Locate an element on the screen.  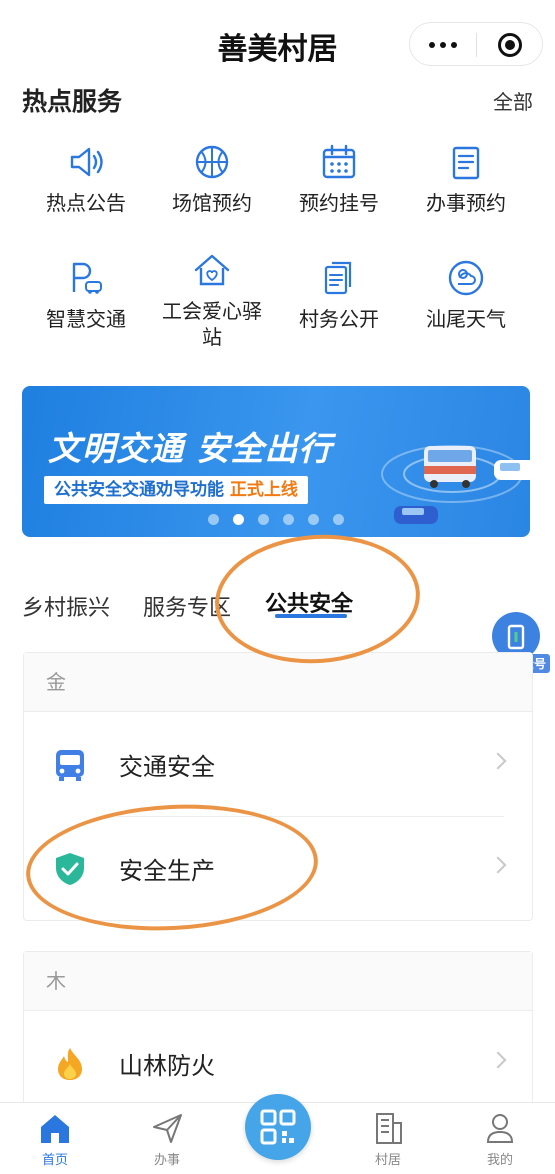
close-mini-program-button is located at coordinates (510, 45).